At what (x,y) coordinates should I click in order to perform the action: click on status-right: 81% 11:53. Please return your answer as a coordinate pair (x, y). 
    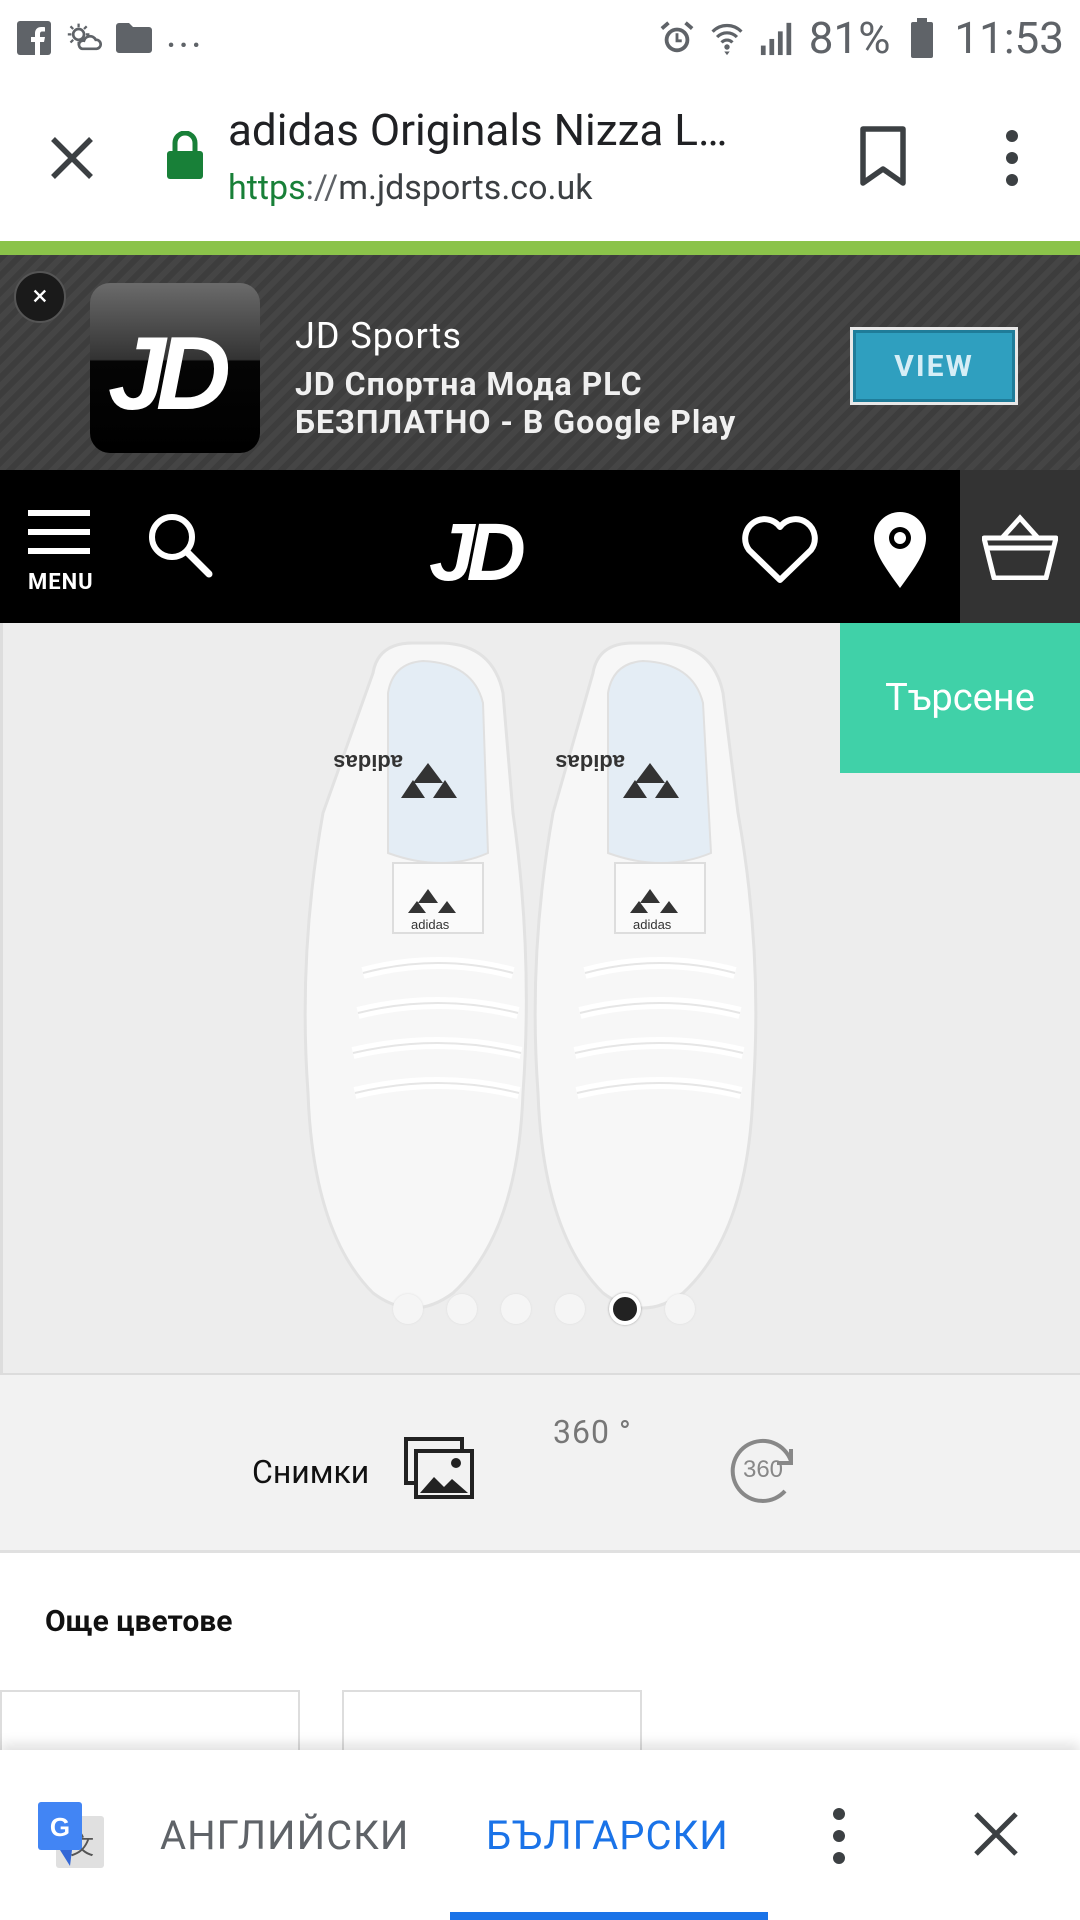
    Looking at the image, I should click on (861, 38).